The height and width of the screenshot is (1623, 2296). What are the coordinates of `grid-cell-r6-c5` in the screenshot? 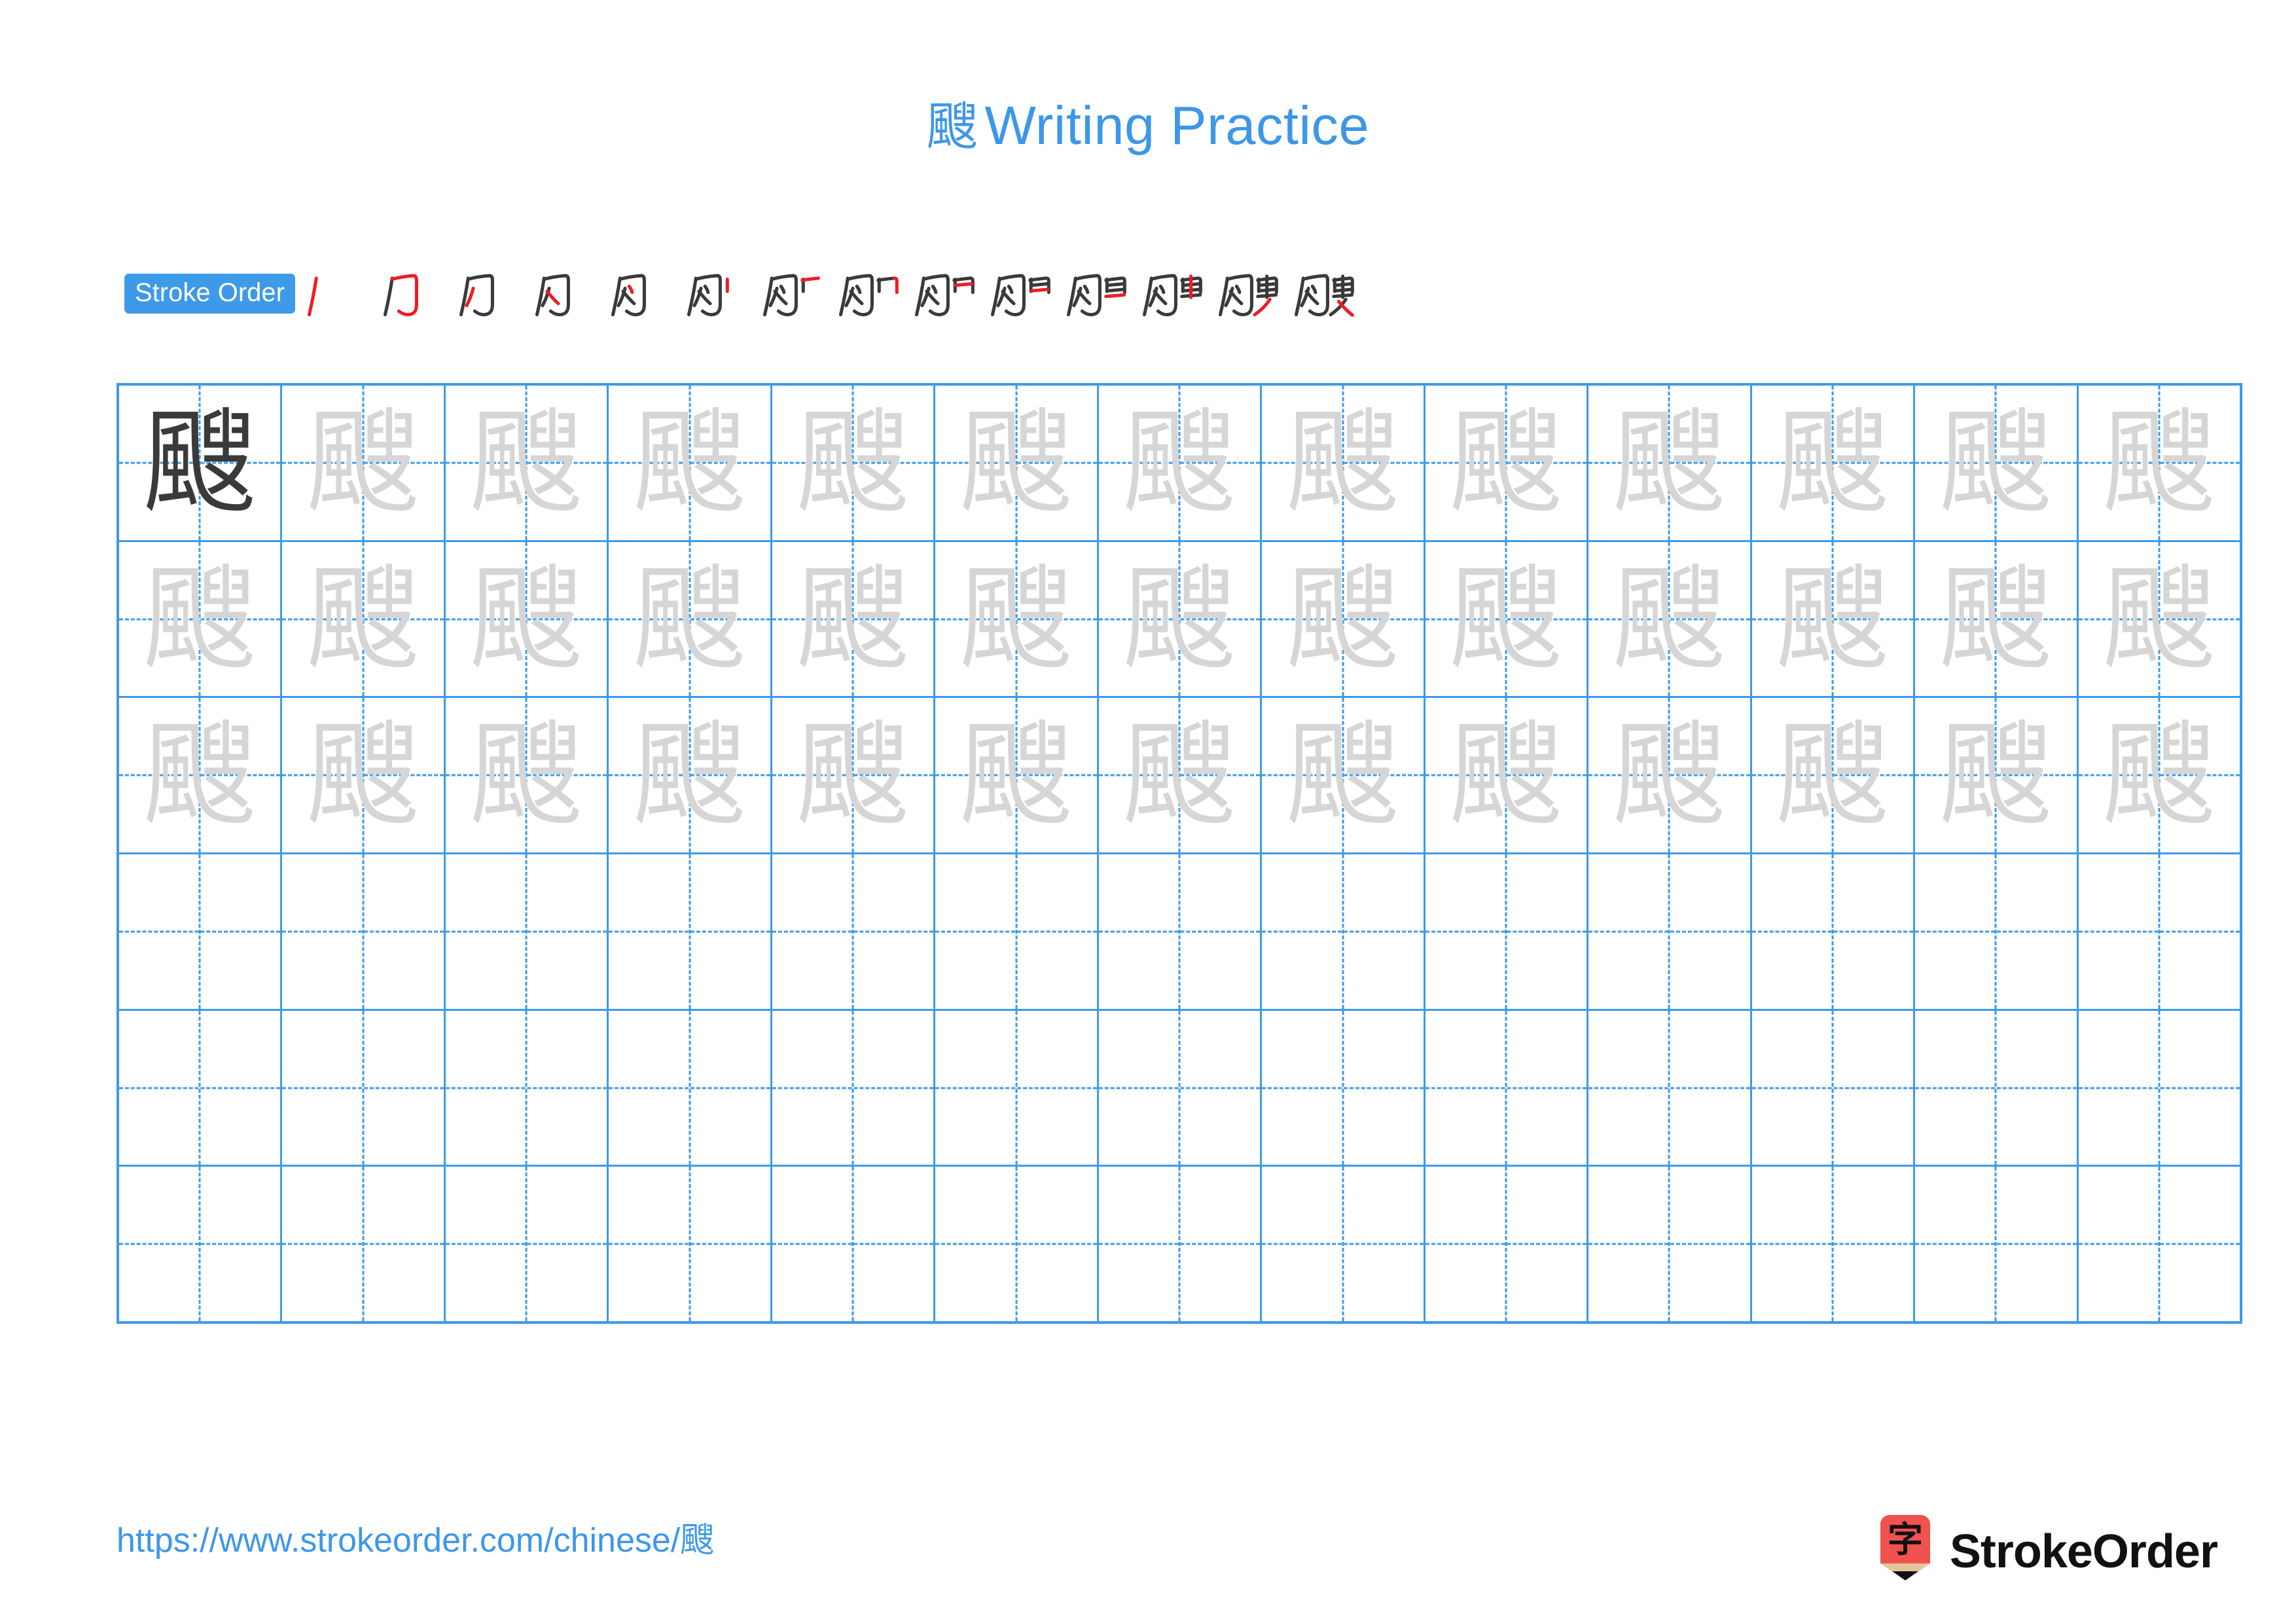 It's located at (854, 1244).